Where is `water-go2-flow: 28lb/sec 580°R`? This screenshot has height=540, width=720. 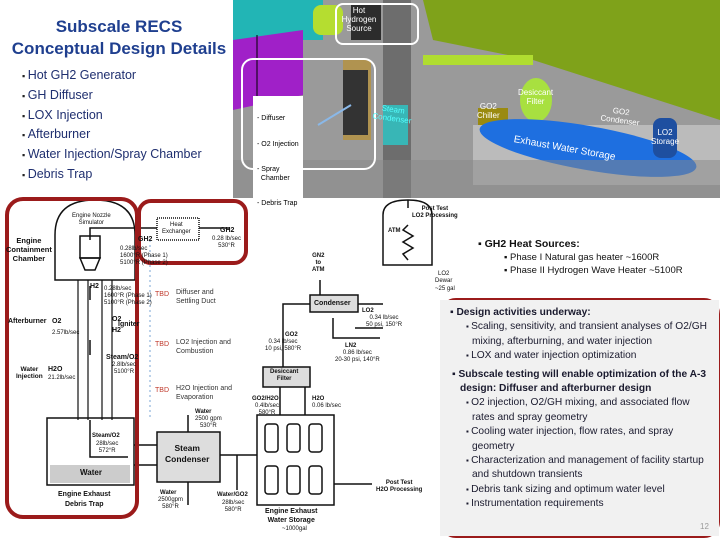
water-go2-flow: 28lb/sec 580°R is located at coordinates (233, 506).